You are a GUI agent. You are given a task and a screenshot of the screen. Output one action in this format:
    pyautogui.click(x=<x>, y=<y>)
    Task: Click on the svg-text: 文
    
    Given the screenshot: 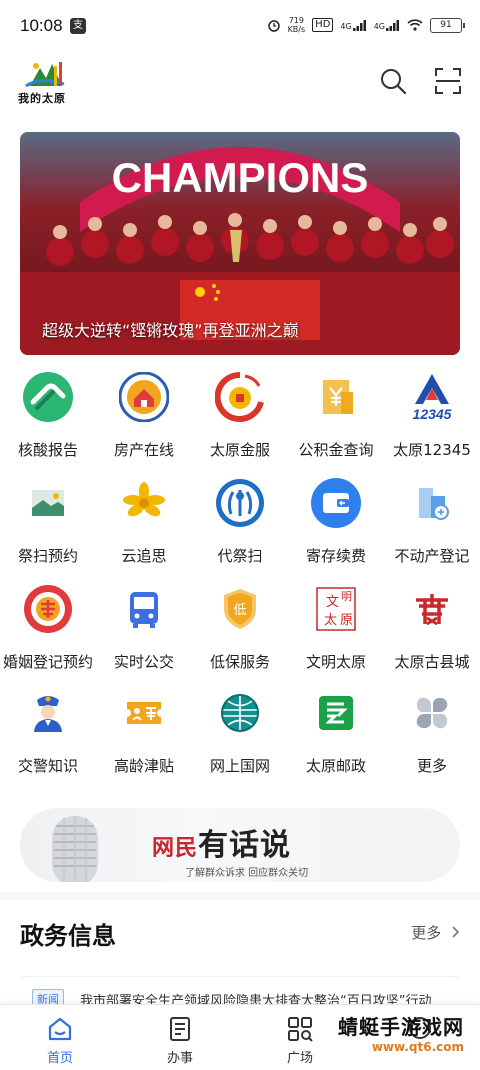 What is the action you would take?
    pyautogui.click(x=332, y=602)
    